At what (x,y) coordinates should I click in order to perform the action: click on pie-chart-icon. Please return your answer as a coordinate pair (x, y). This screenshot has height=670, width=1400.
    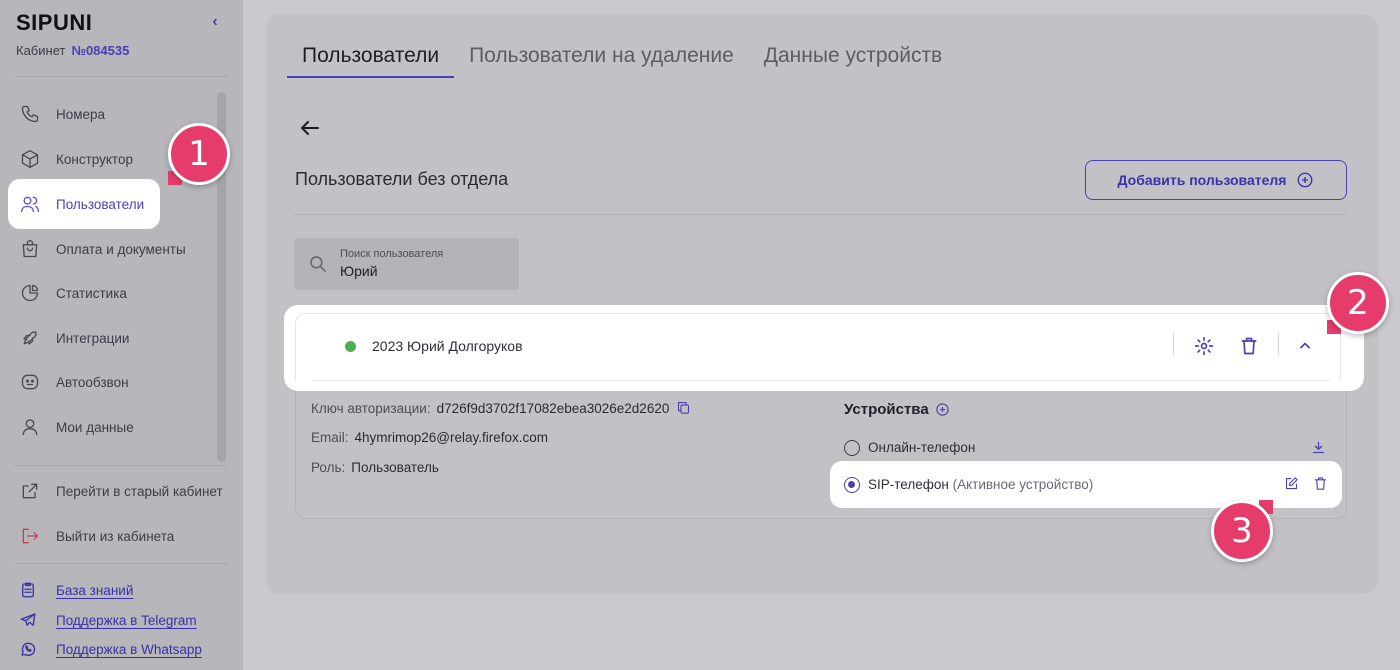
    Looking at the image, I should click on (30, 293).